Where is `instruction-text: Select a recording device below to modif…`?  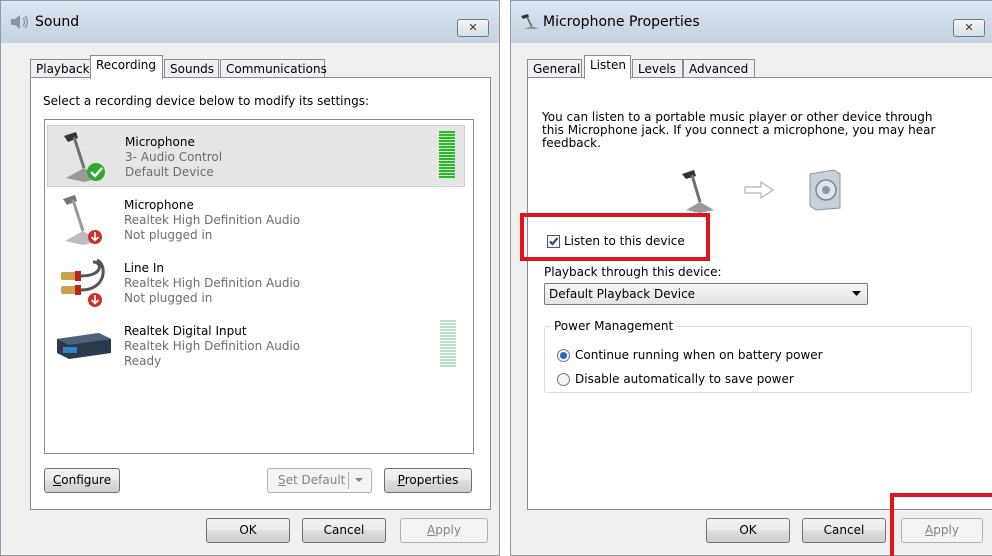 instruction-text: Select a recording device below to modif… is located at coordinates (206, 101).